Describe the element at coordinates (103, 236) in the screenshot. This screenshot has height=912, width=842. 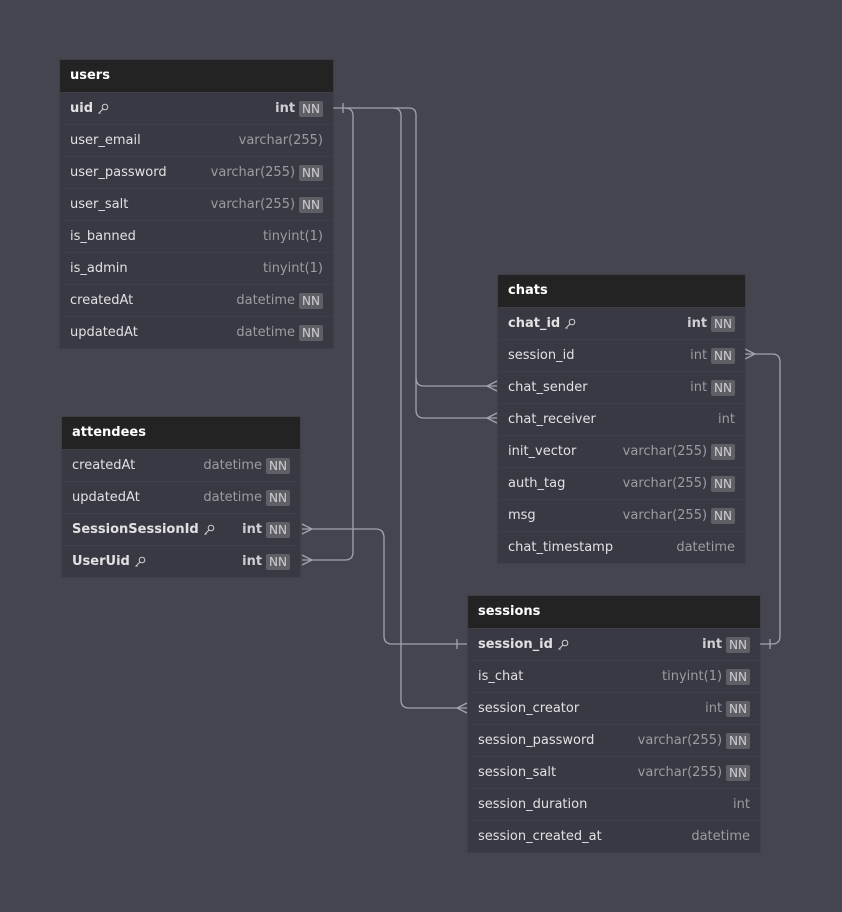
I see `field-name-text: is_banned` at that location.